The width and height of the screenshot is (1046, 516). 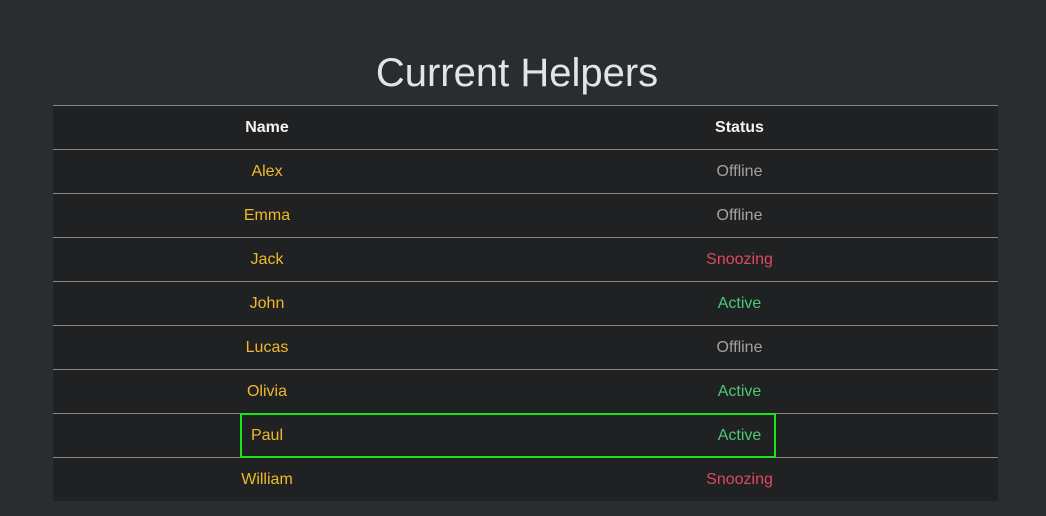 I want to click on helper-name: Paul, so click(x=267, y=435).